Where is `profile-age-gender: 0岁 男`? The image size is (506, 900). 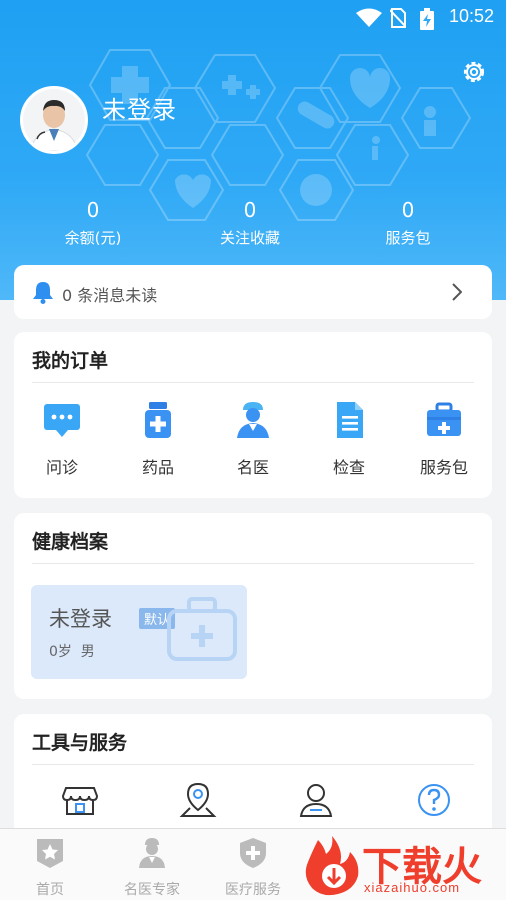
profile-age-gender: 0岁 男 is located at coordinates (72, 652).